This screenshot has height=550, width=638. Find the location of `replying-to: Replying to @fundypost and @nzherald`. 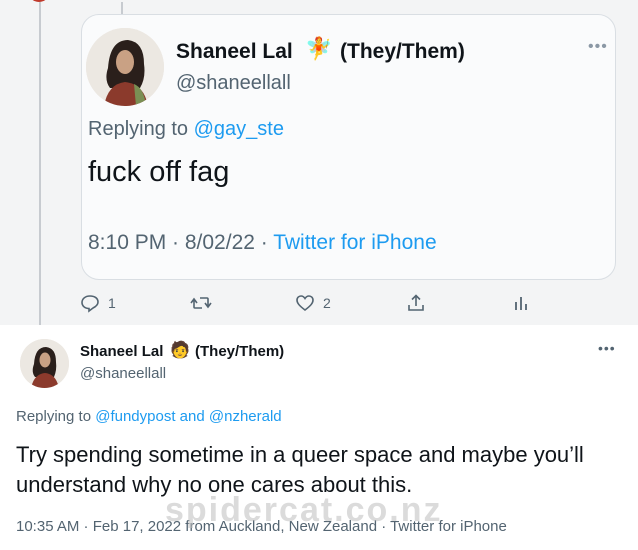

replying-to: Replying to @fundypost and @nzherald is located at coordinates (149, 416).